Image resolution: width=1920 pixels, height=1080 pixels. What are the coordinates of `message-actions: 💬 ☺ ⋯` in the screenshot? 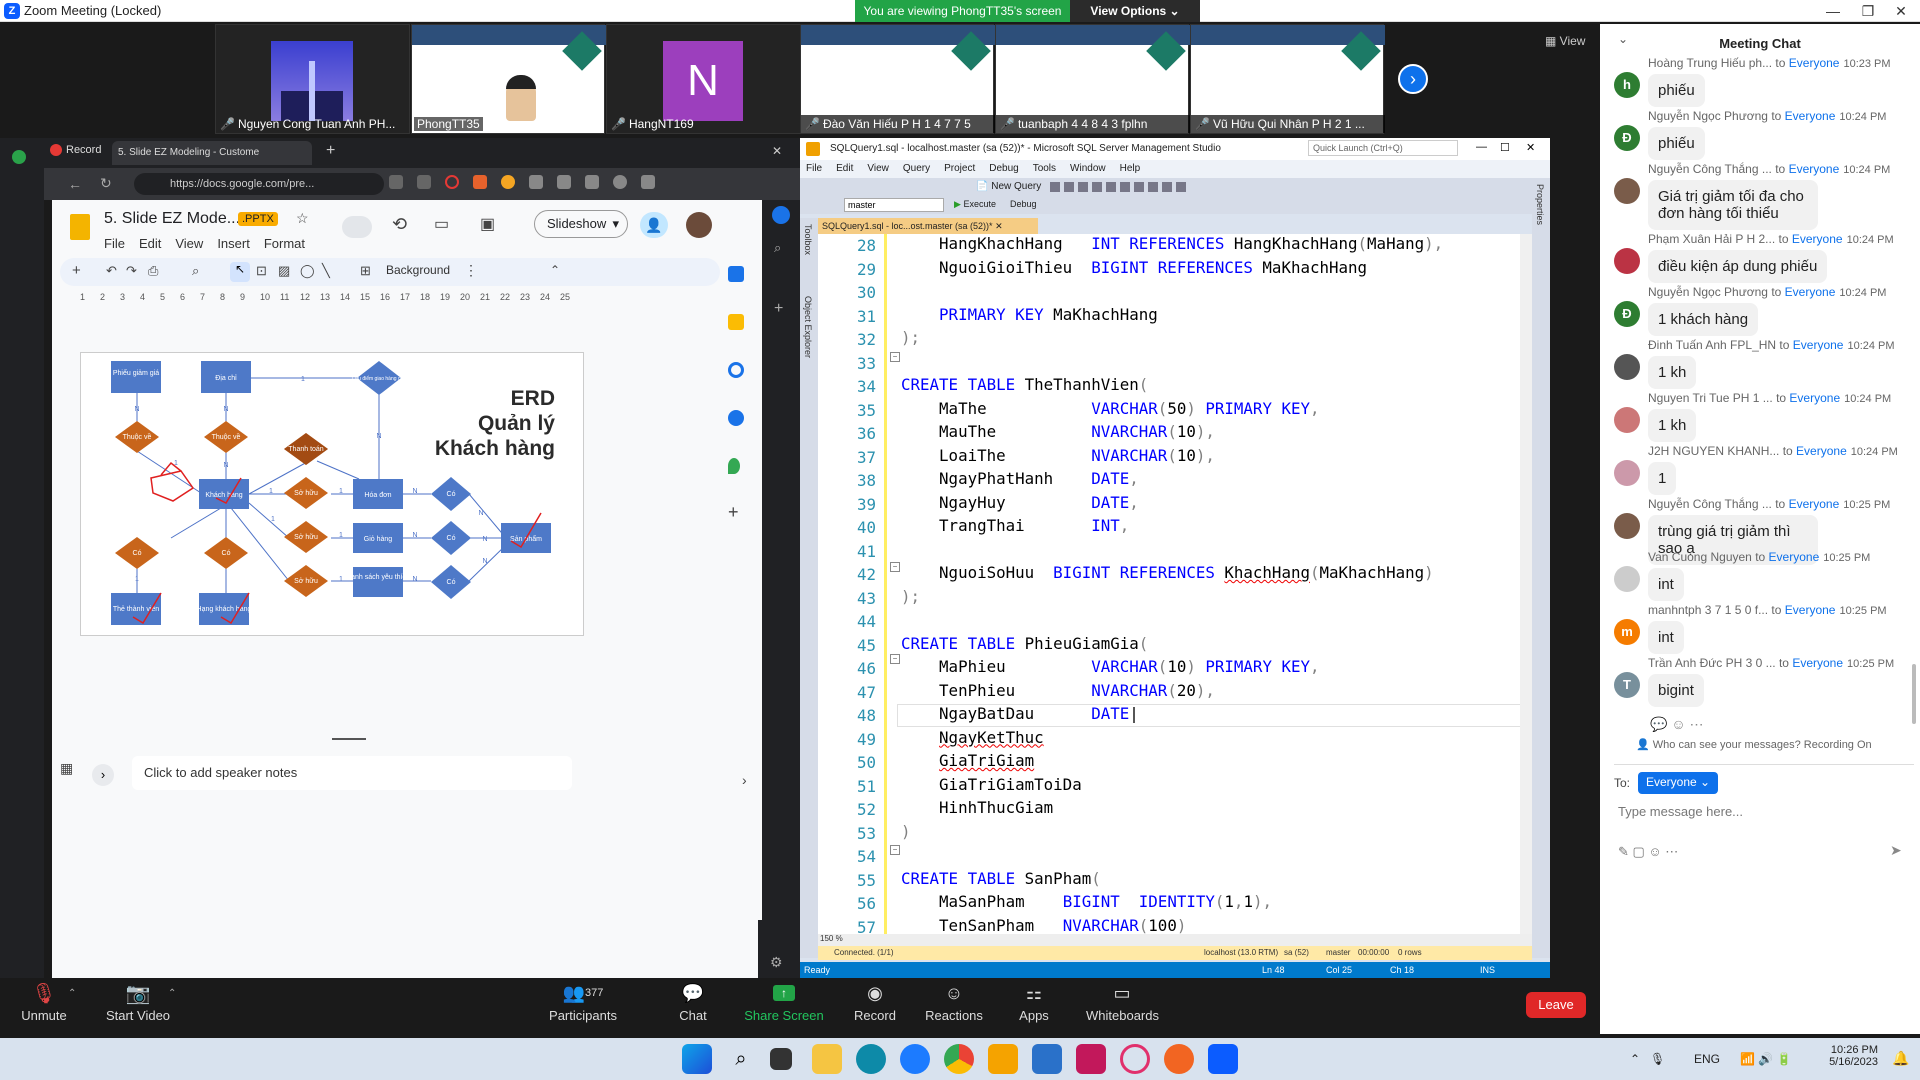 It's located at (1677, 724).